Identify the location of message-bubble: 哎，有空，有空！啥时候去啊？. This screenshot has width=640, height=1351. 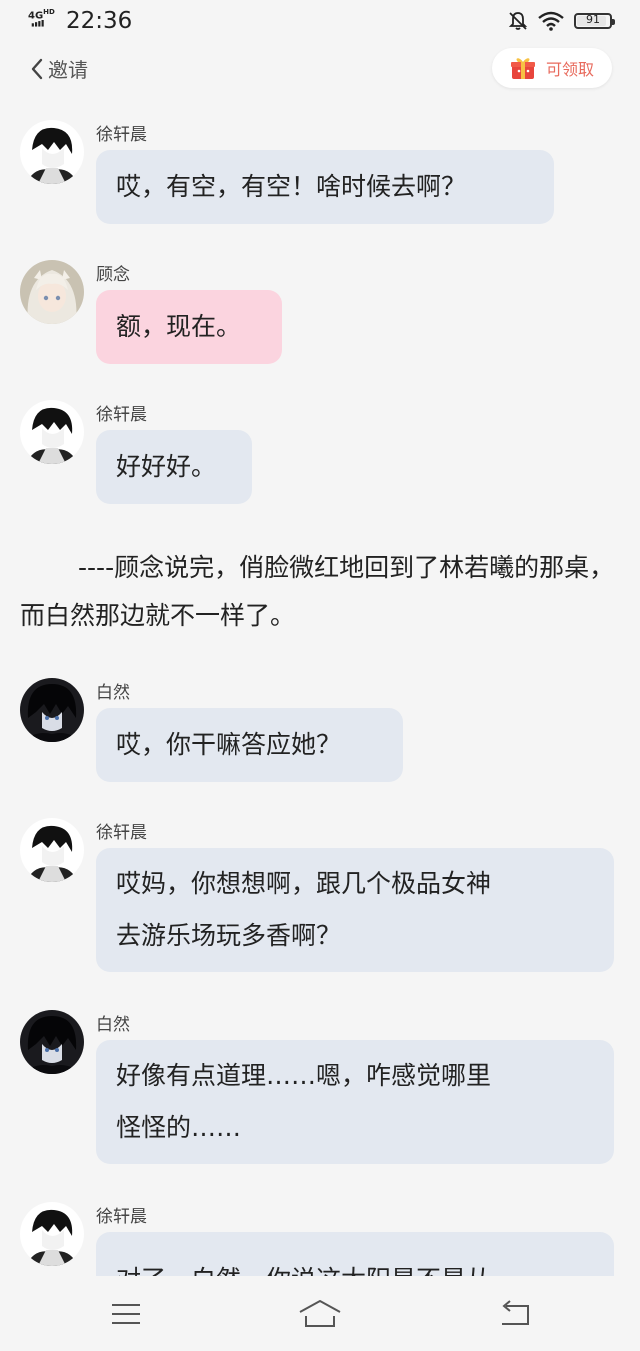
(325, 187).